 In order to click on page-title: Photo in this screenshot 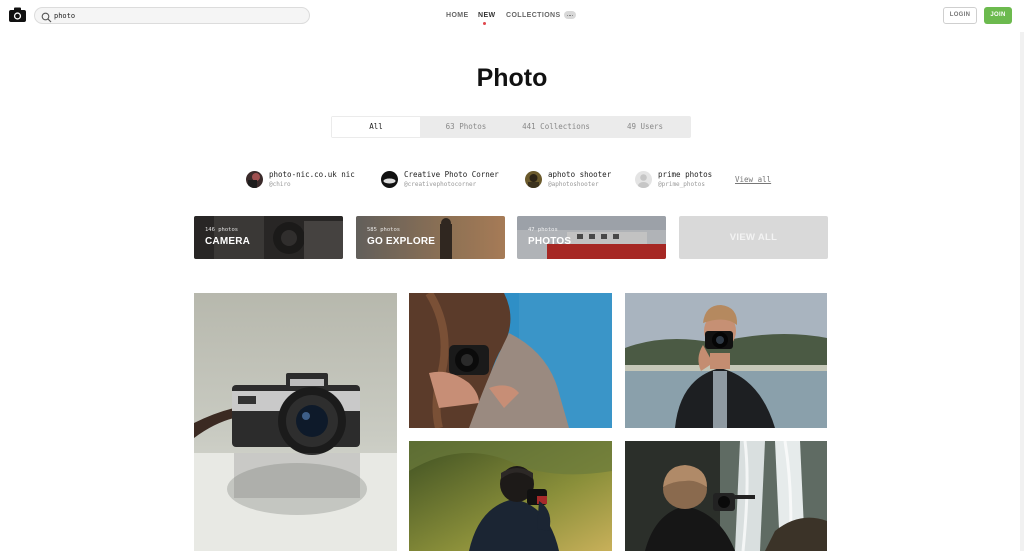, I will do `click(512, 78)`.